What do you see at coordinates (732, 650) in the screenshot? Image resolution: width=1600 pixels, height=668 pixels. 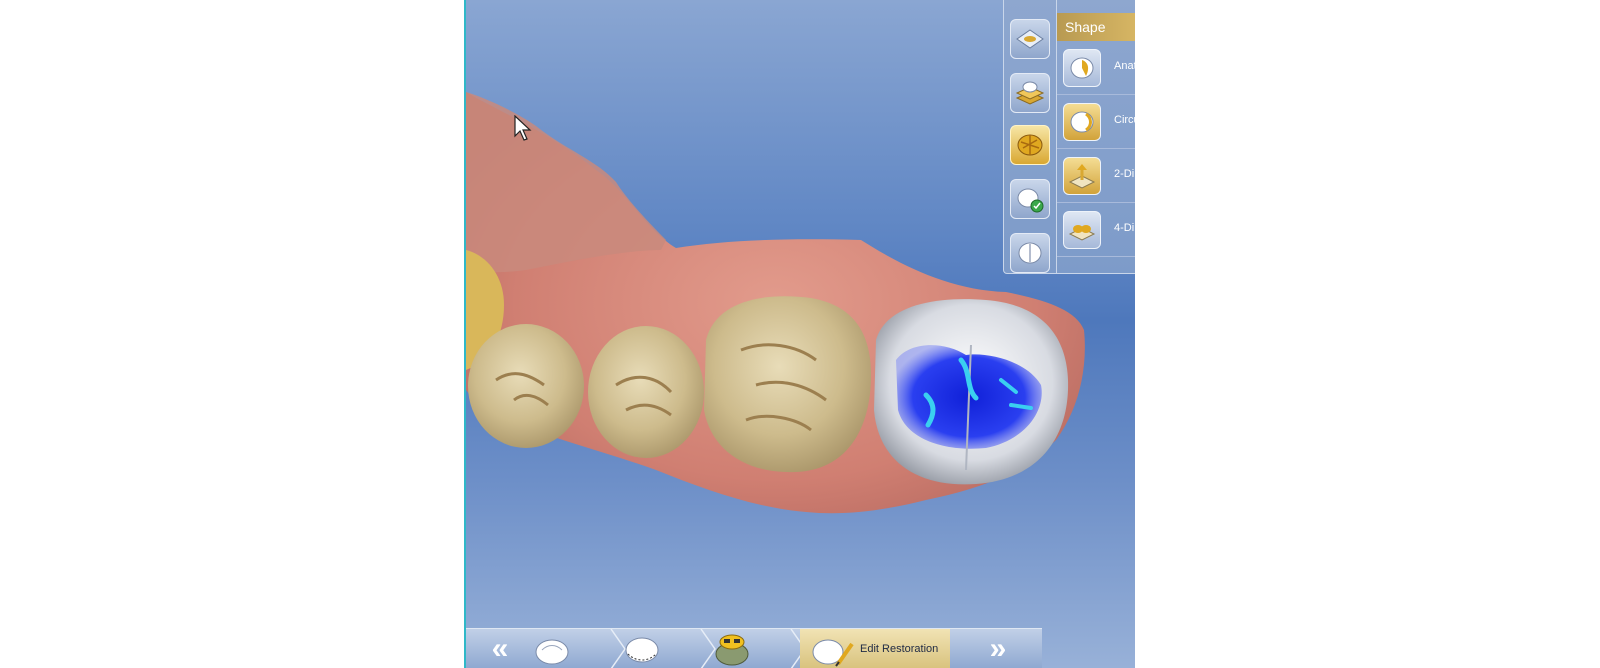 I see `propose-icon` at bounding box center [732, 650].